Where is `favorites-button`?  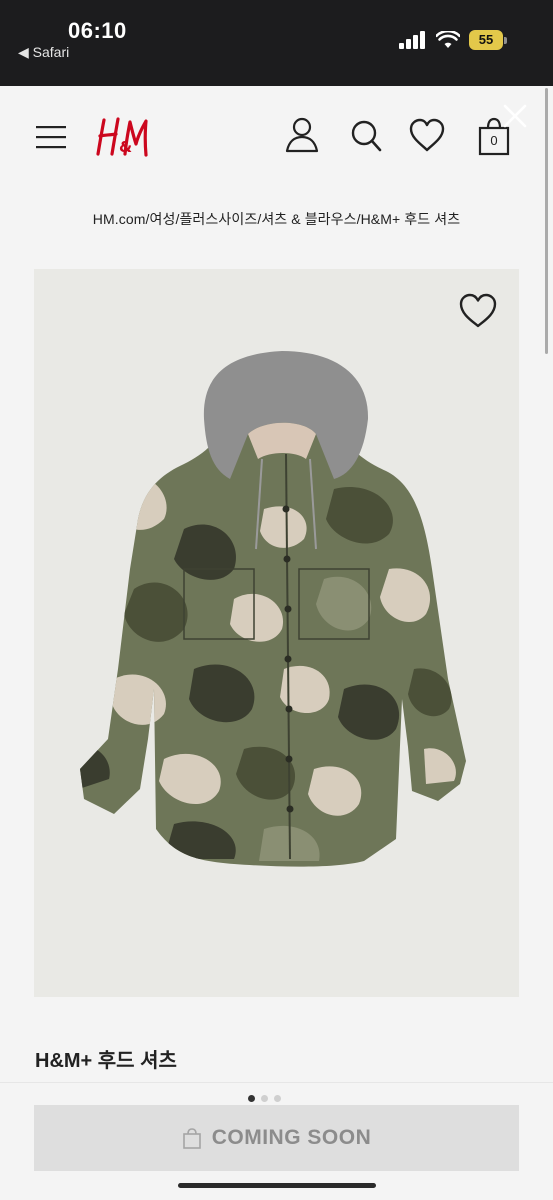
favorites-button is located at coordinates (427, 136).